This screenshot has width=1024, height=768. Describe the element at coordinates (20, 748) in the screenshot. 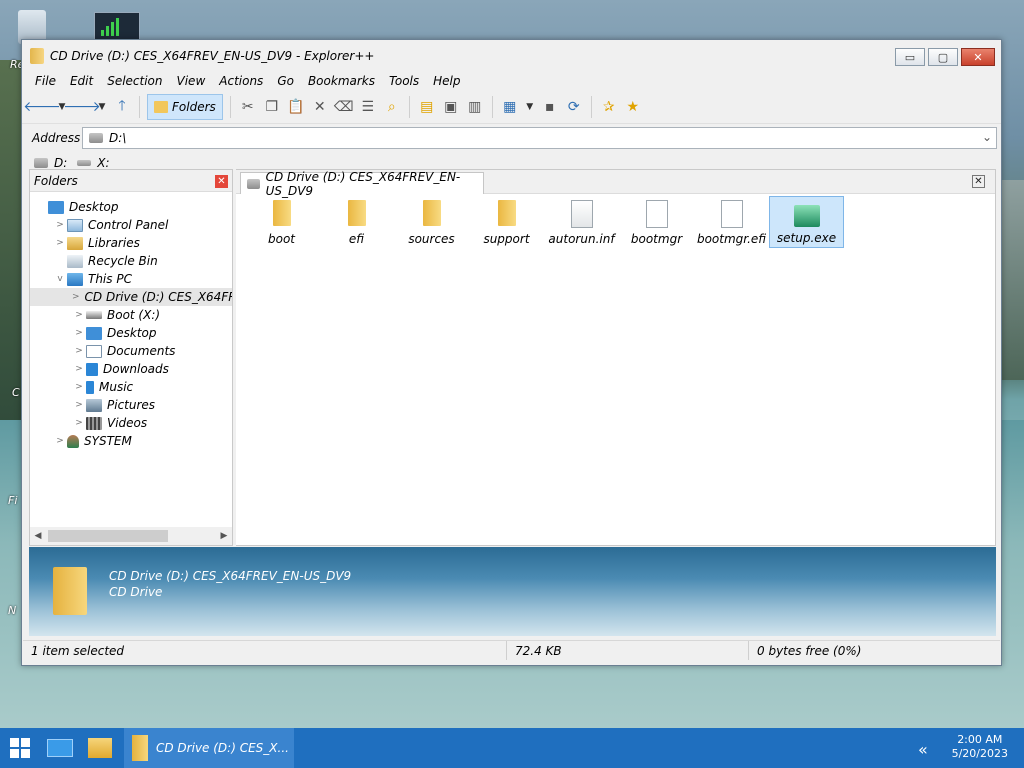

I see `start-button` at that location.